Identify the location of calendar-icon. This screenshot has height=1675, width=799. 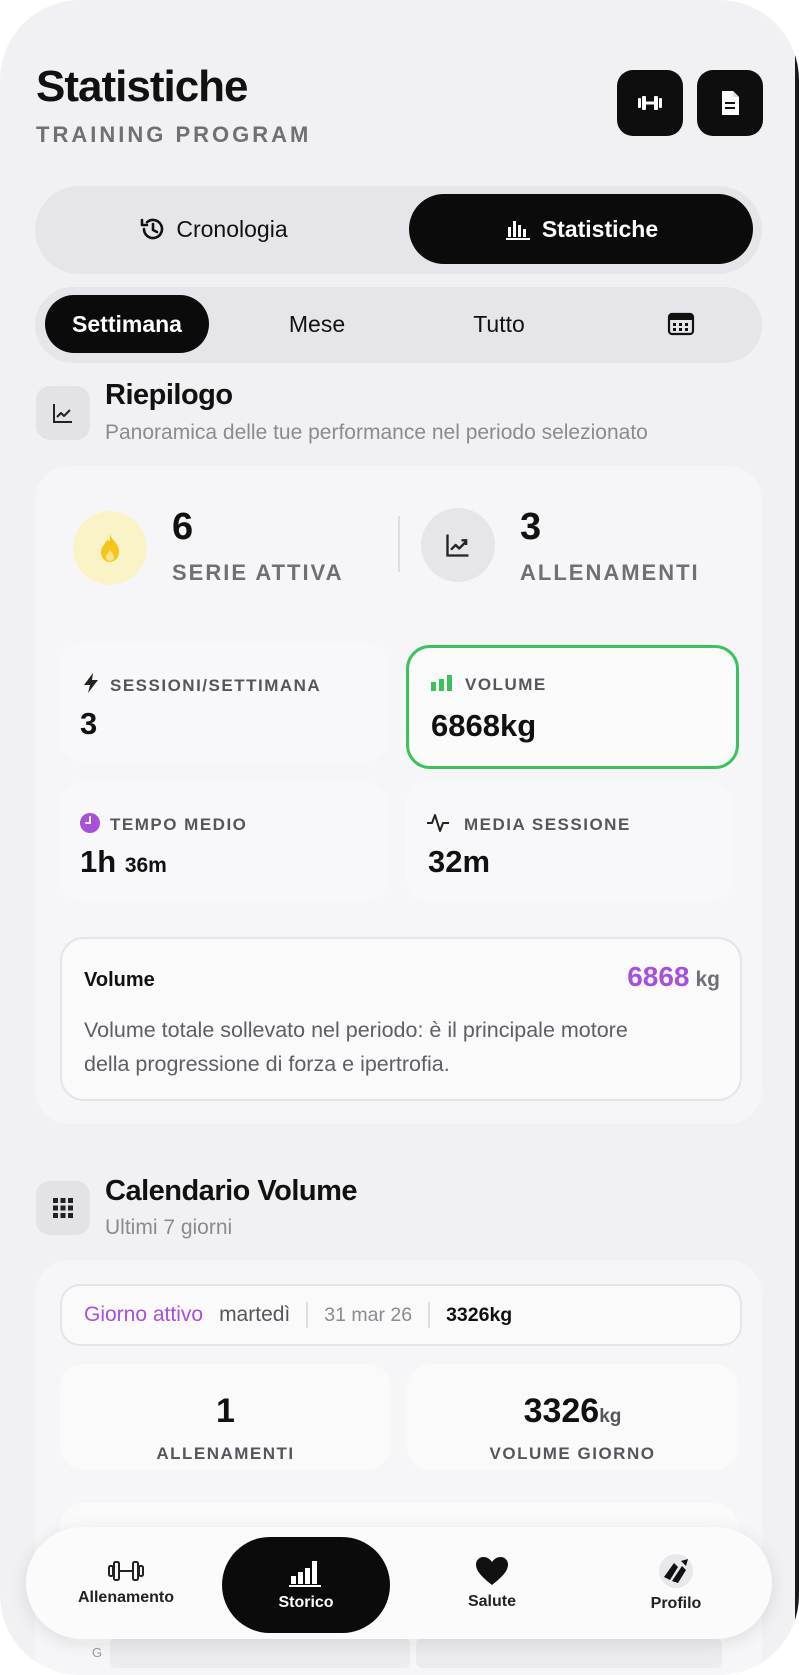
(681, 324).